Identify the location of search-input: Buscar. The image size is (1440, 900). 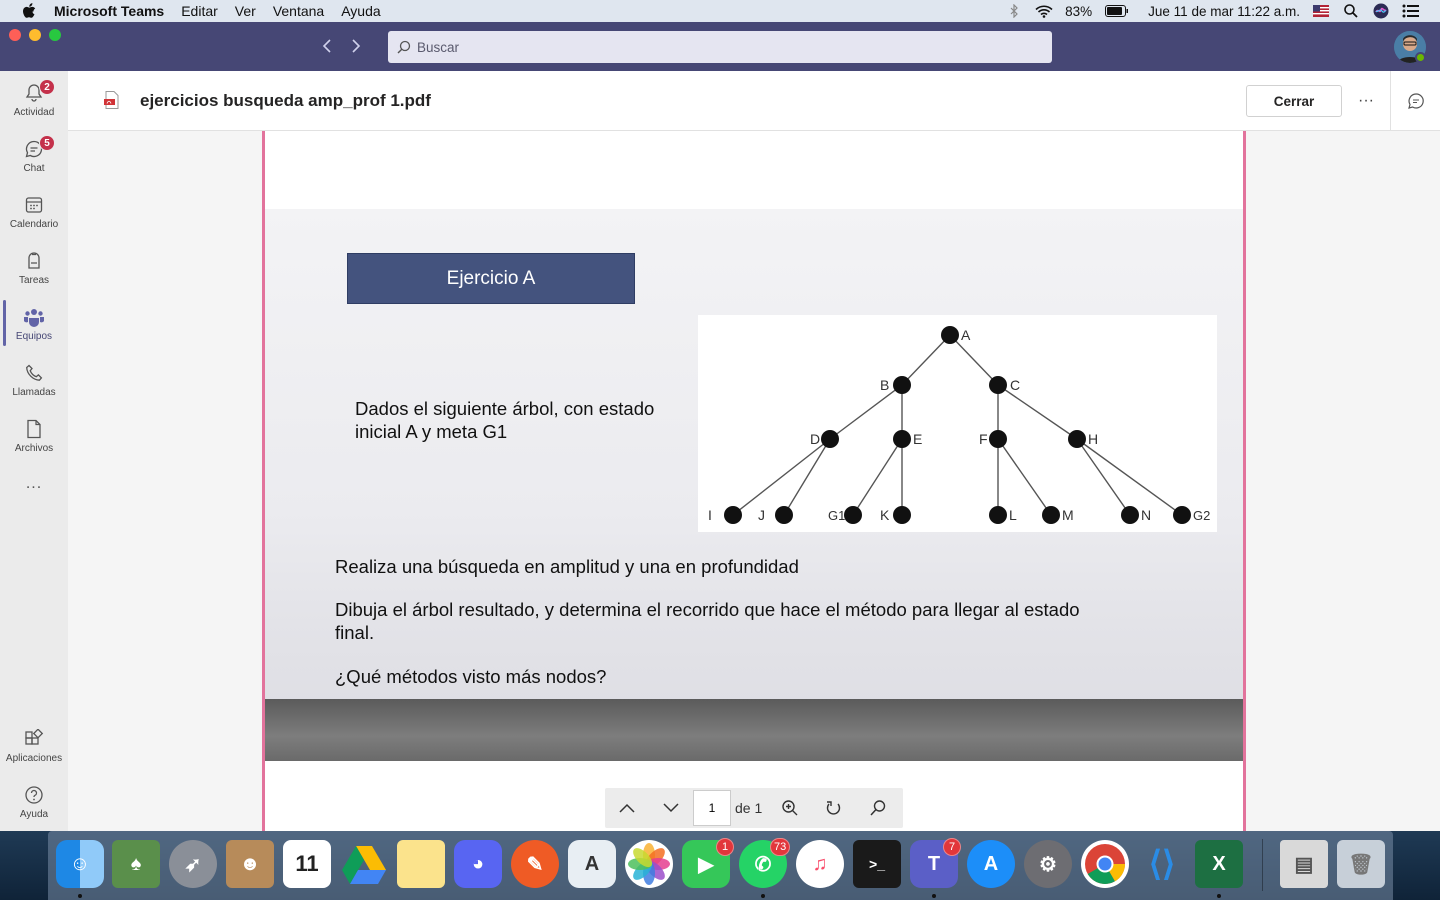
(720, 47).